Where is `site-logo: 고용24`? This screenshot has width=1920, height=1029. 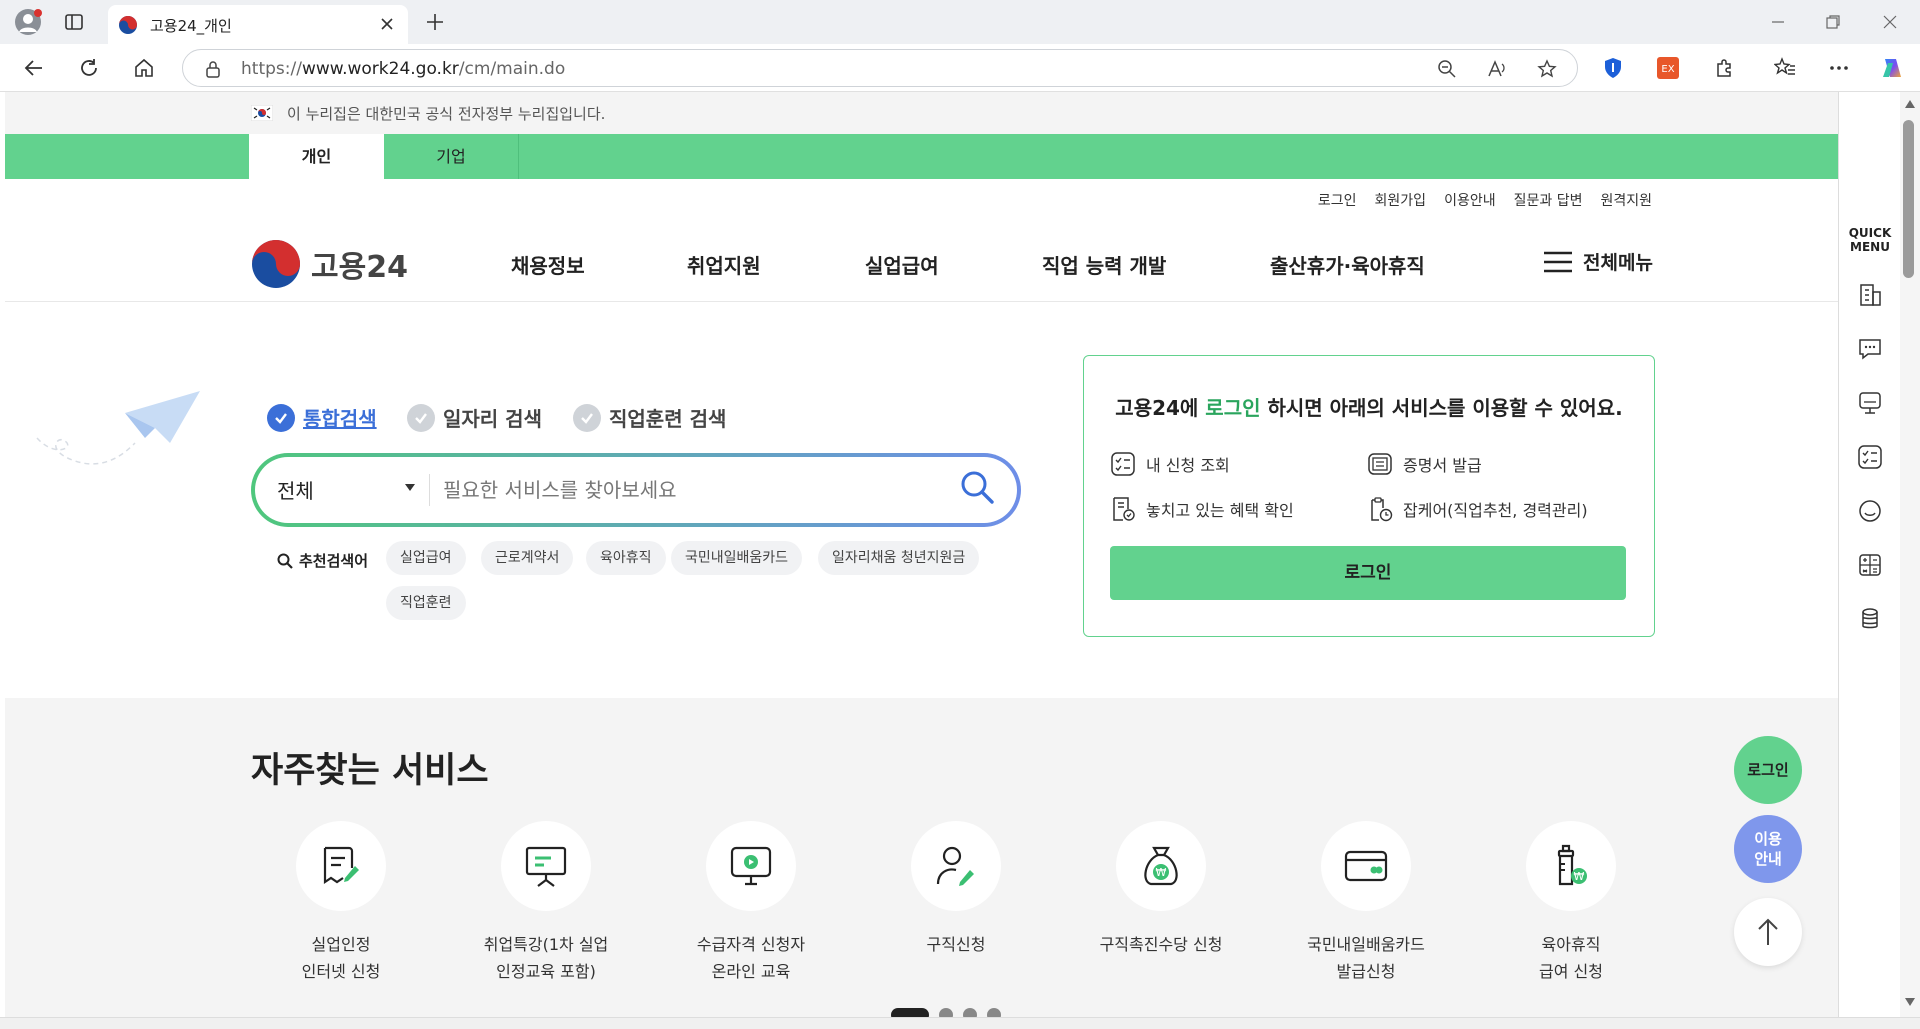 site-logo: 고용24 is located at coordinates (329, 264).